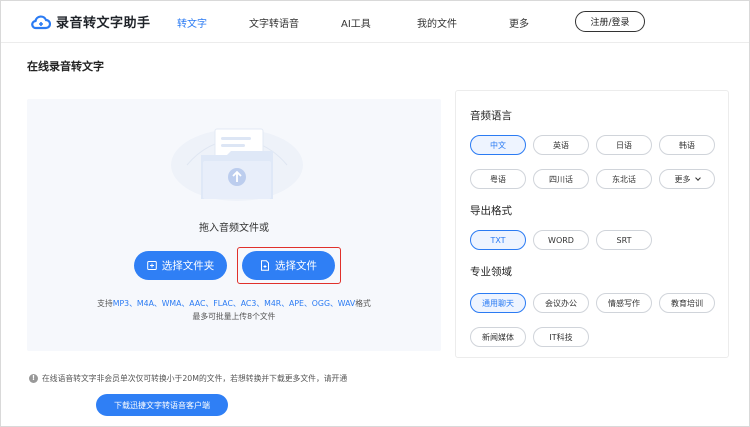  What do you see at coordinates (237, 164) in the screenshot?
I see `upload-folder-illustration` at bounding box center [237, 164].